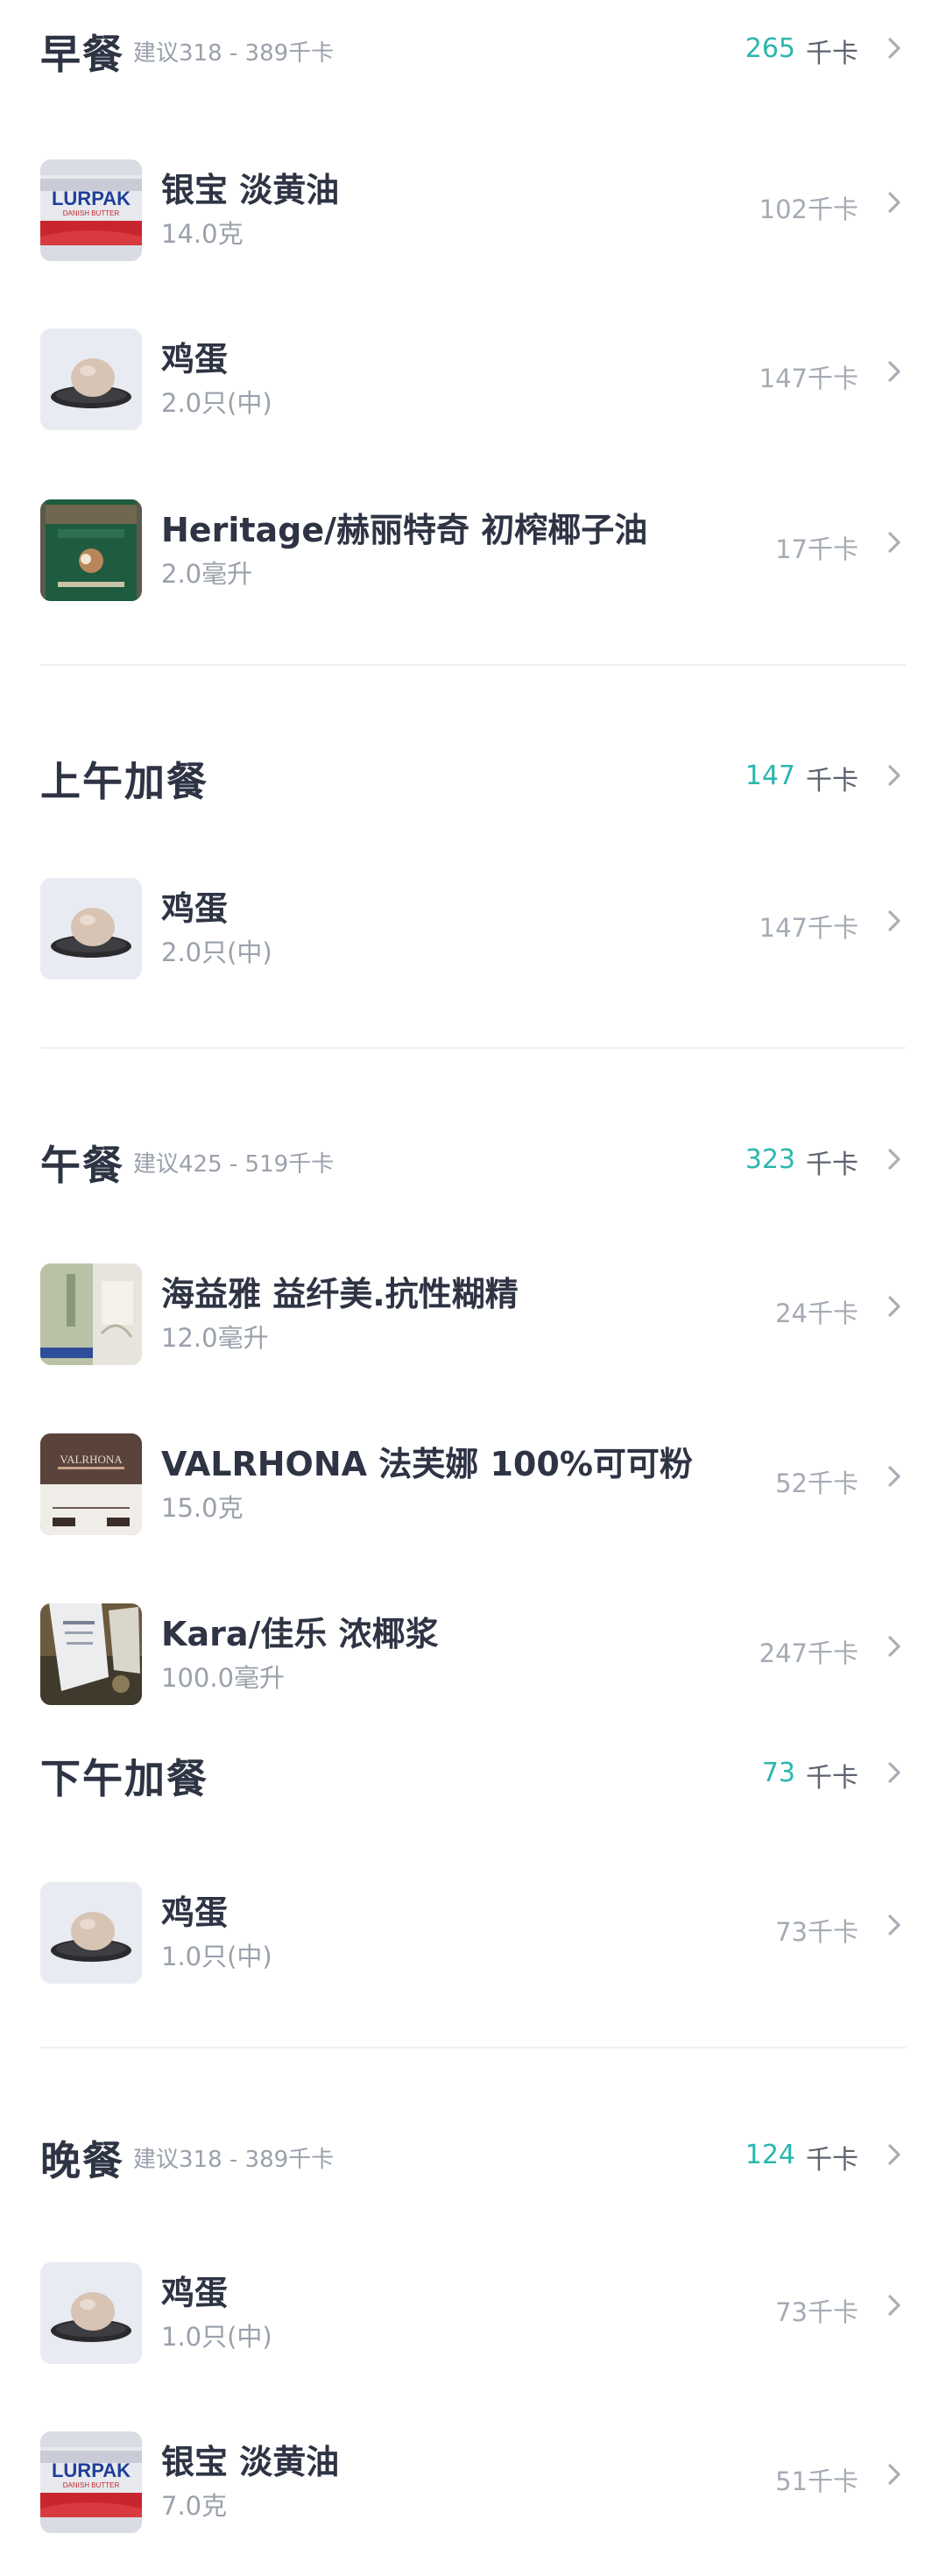 This screenshot has height=2576, width=946. What do you see at coordinates (234, 1164) in the screenshot?
I see `meal-suggested-range: 建议425 - 519千卡` at bounding box center [234, 1164].